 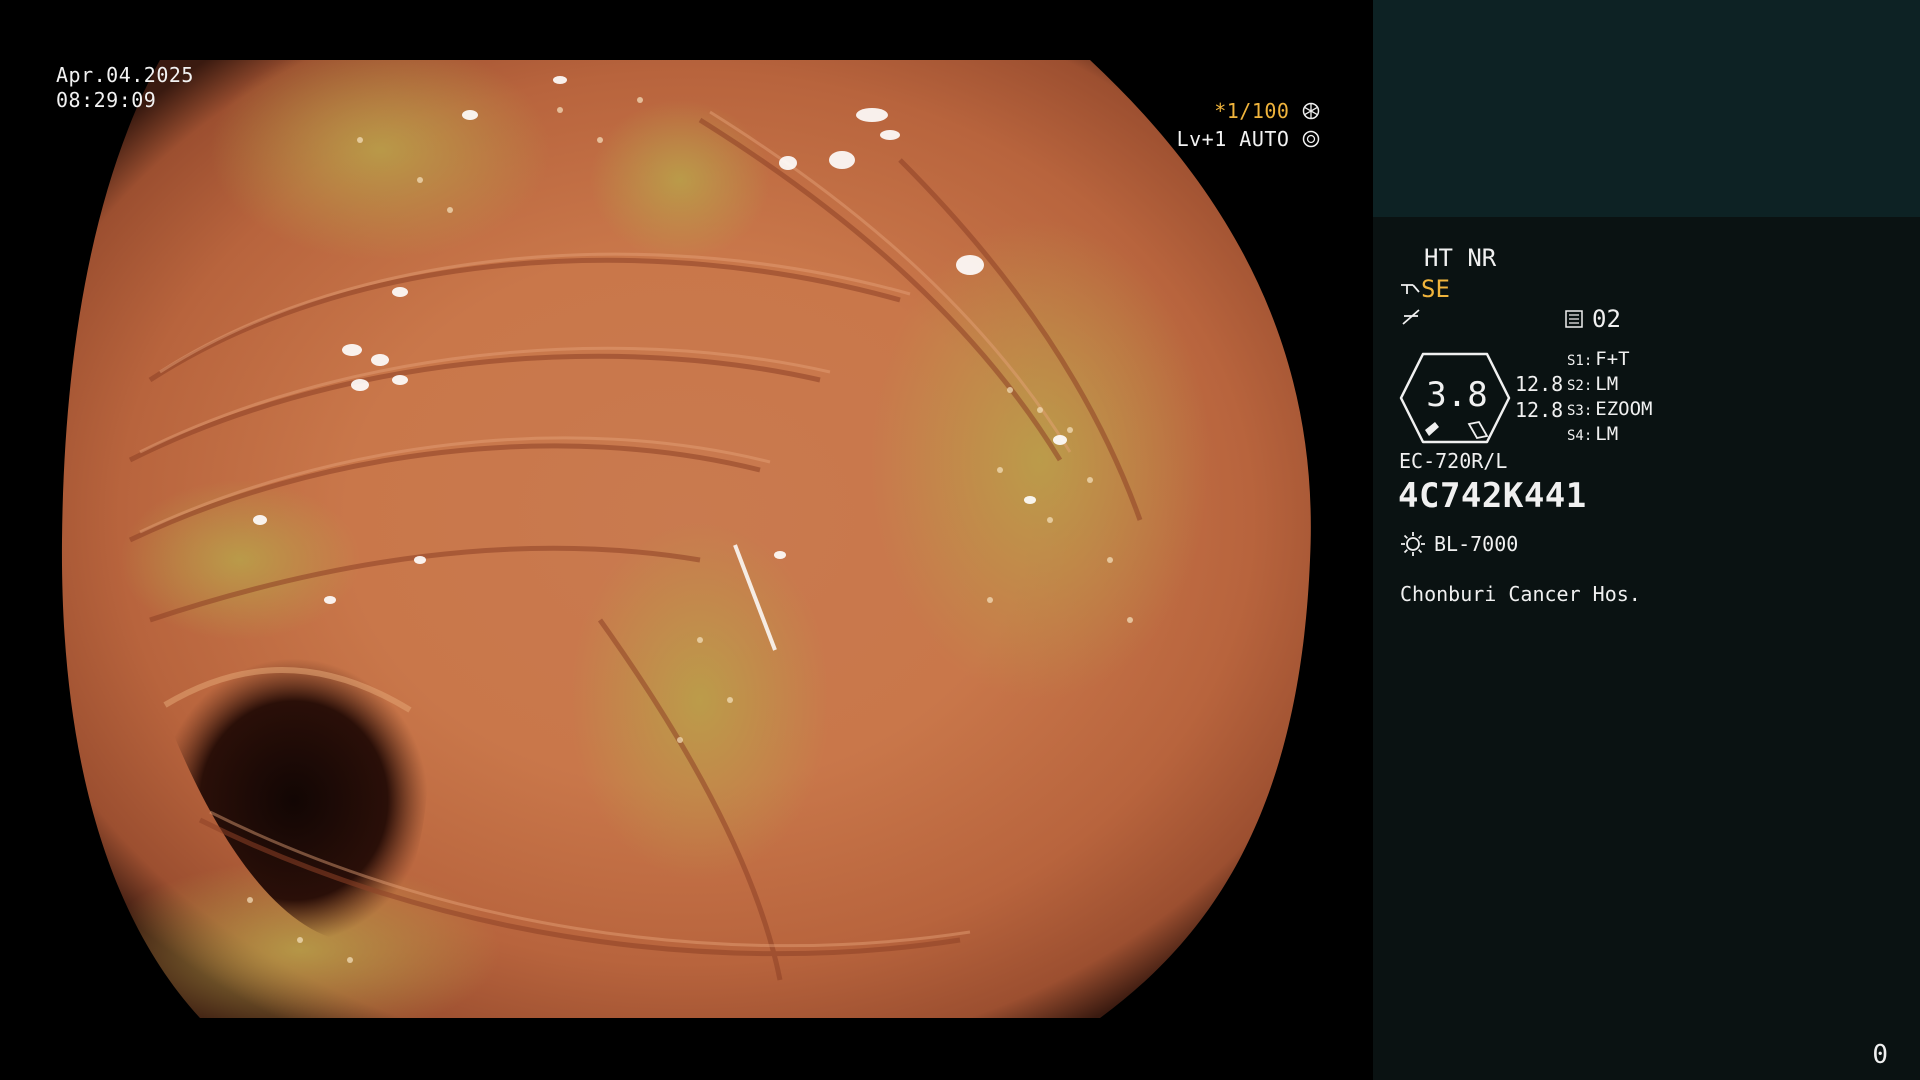 I want to click on s4-value: LM, so click(x=1607, y=434).